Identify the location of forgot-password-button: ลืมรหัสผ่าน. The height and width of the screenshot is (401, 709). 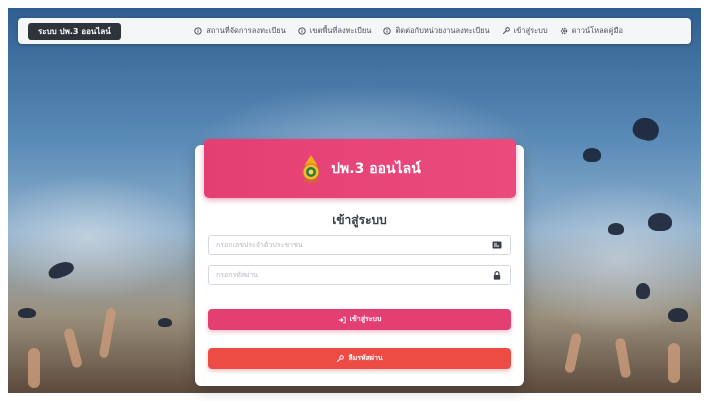
(359, 358).